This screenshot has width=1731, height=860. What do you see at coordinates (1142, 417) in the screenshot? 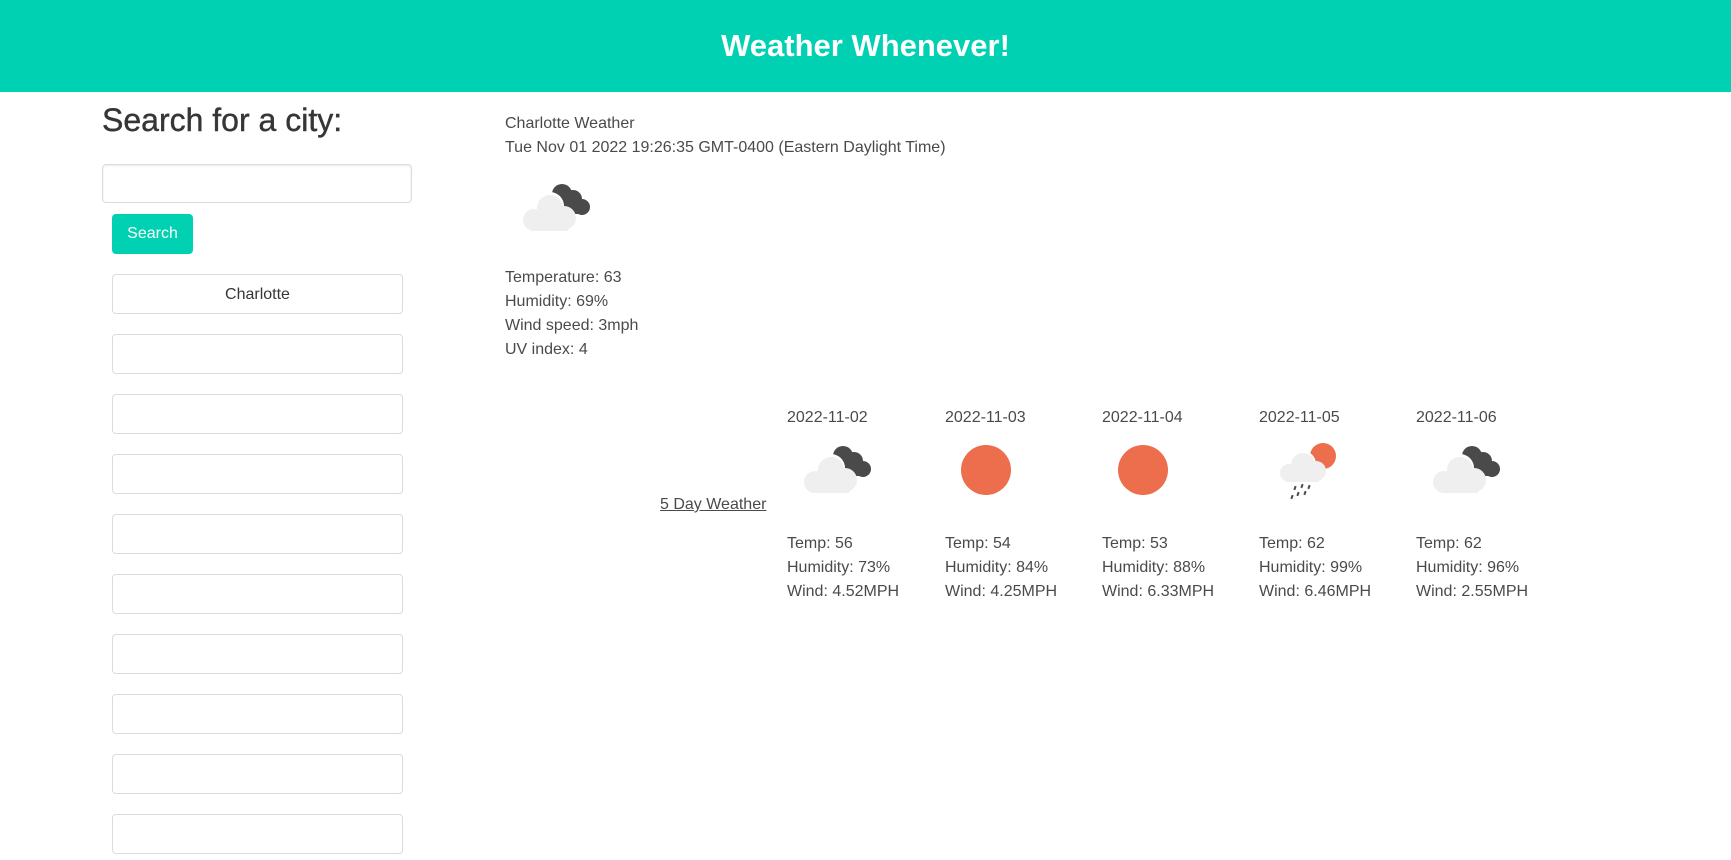
I see `forecast-date: 2022-11-04` at bounding box center [1142, 417].